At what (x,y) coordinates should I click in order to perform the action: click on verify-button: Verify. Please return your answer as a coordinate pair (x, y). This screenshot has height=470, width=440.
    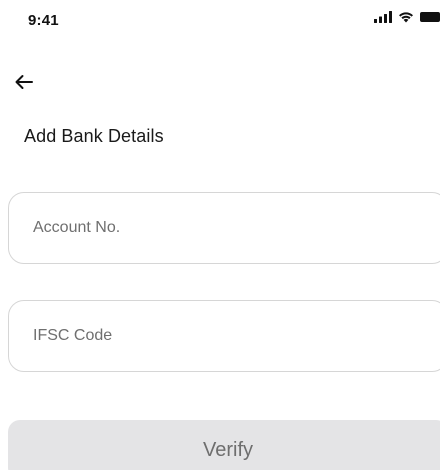
    Looking at the image, I should click on (224, 445).